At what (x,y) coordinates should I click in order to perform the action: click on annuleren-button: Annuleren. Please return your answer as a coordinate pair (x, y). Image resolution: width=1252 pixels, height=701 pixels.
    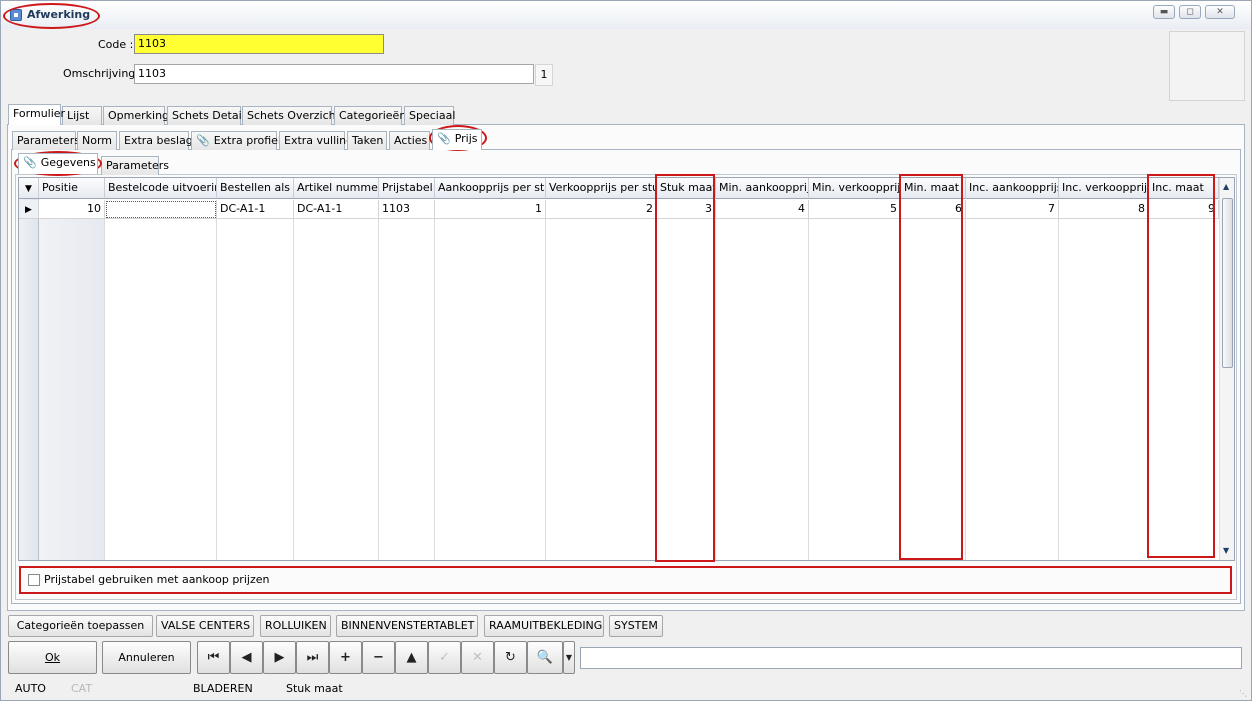
    Looking at the image, I should click on (146, 657).